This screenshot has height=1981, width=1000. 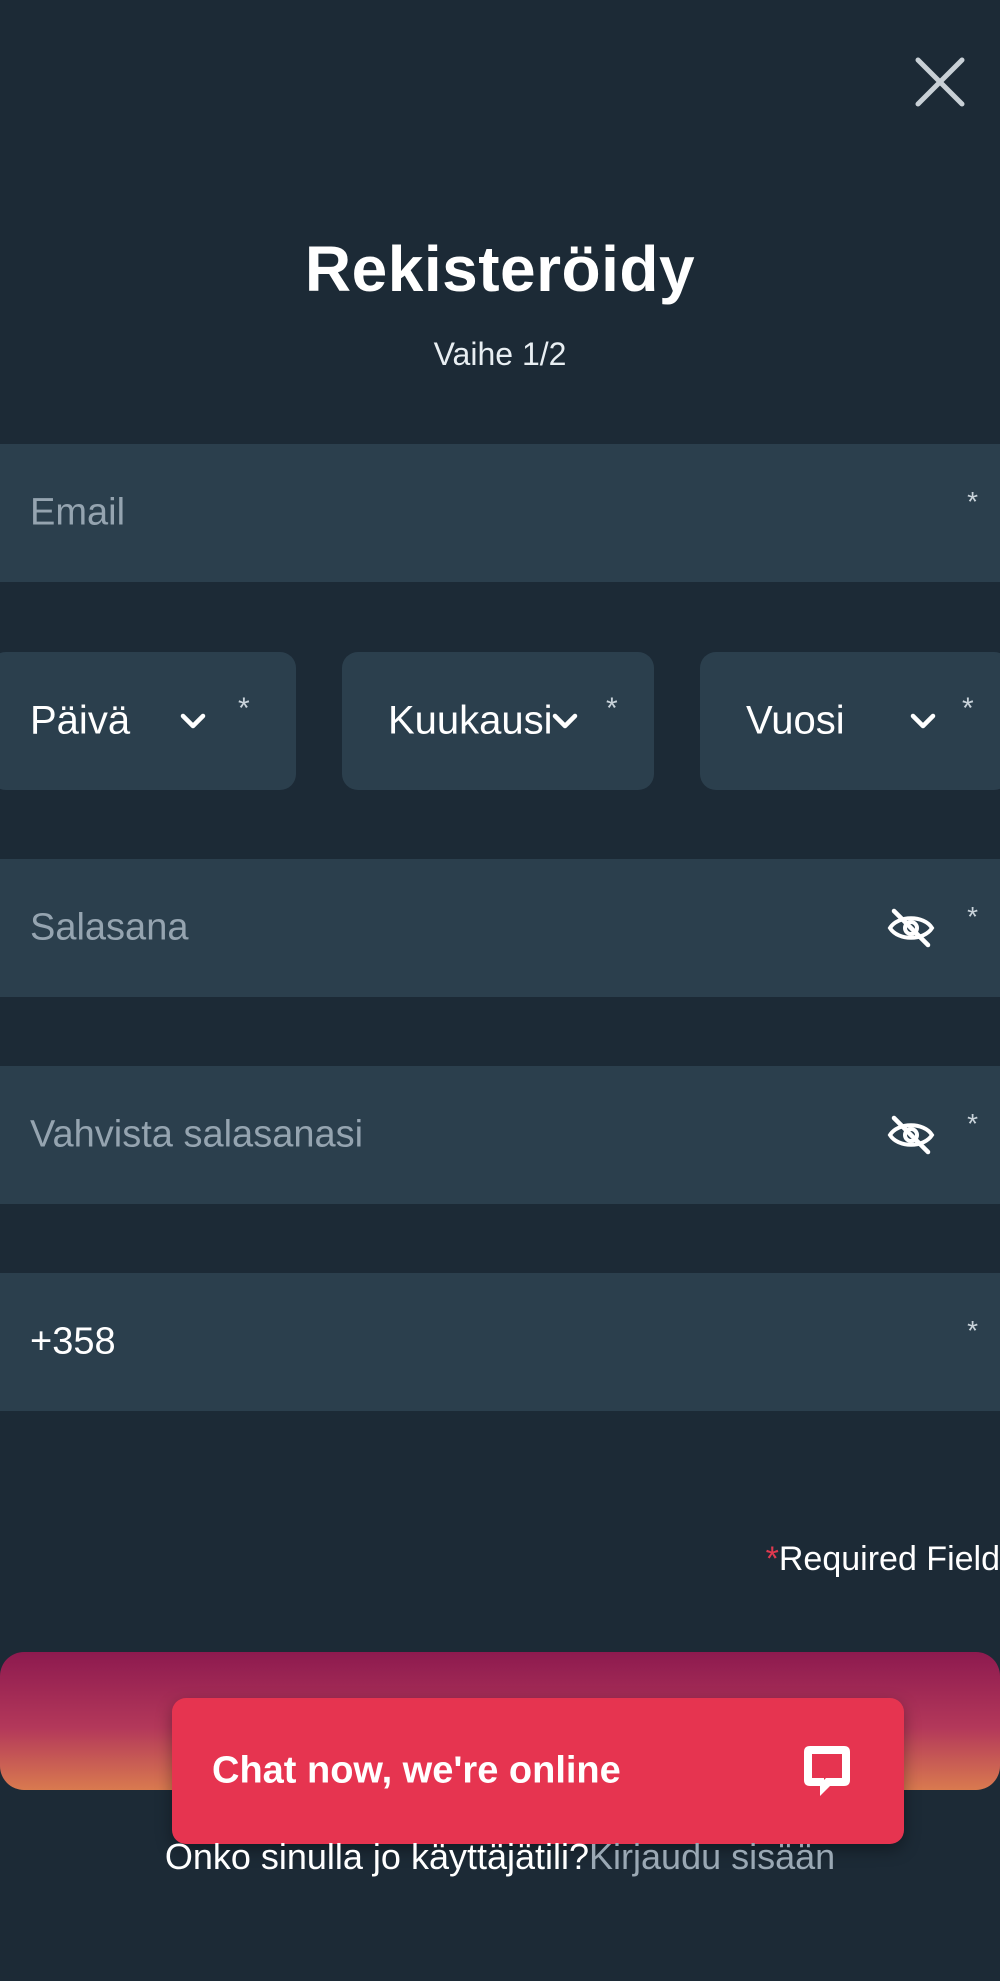 I want to click on page-title: Rekisteröidy, so click(x=500, y=269).